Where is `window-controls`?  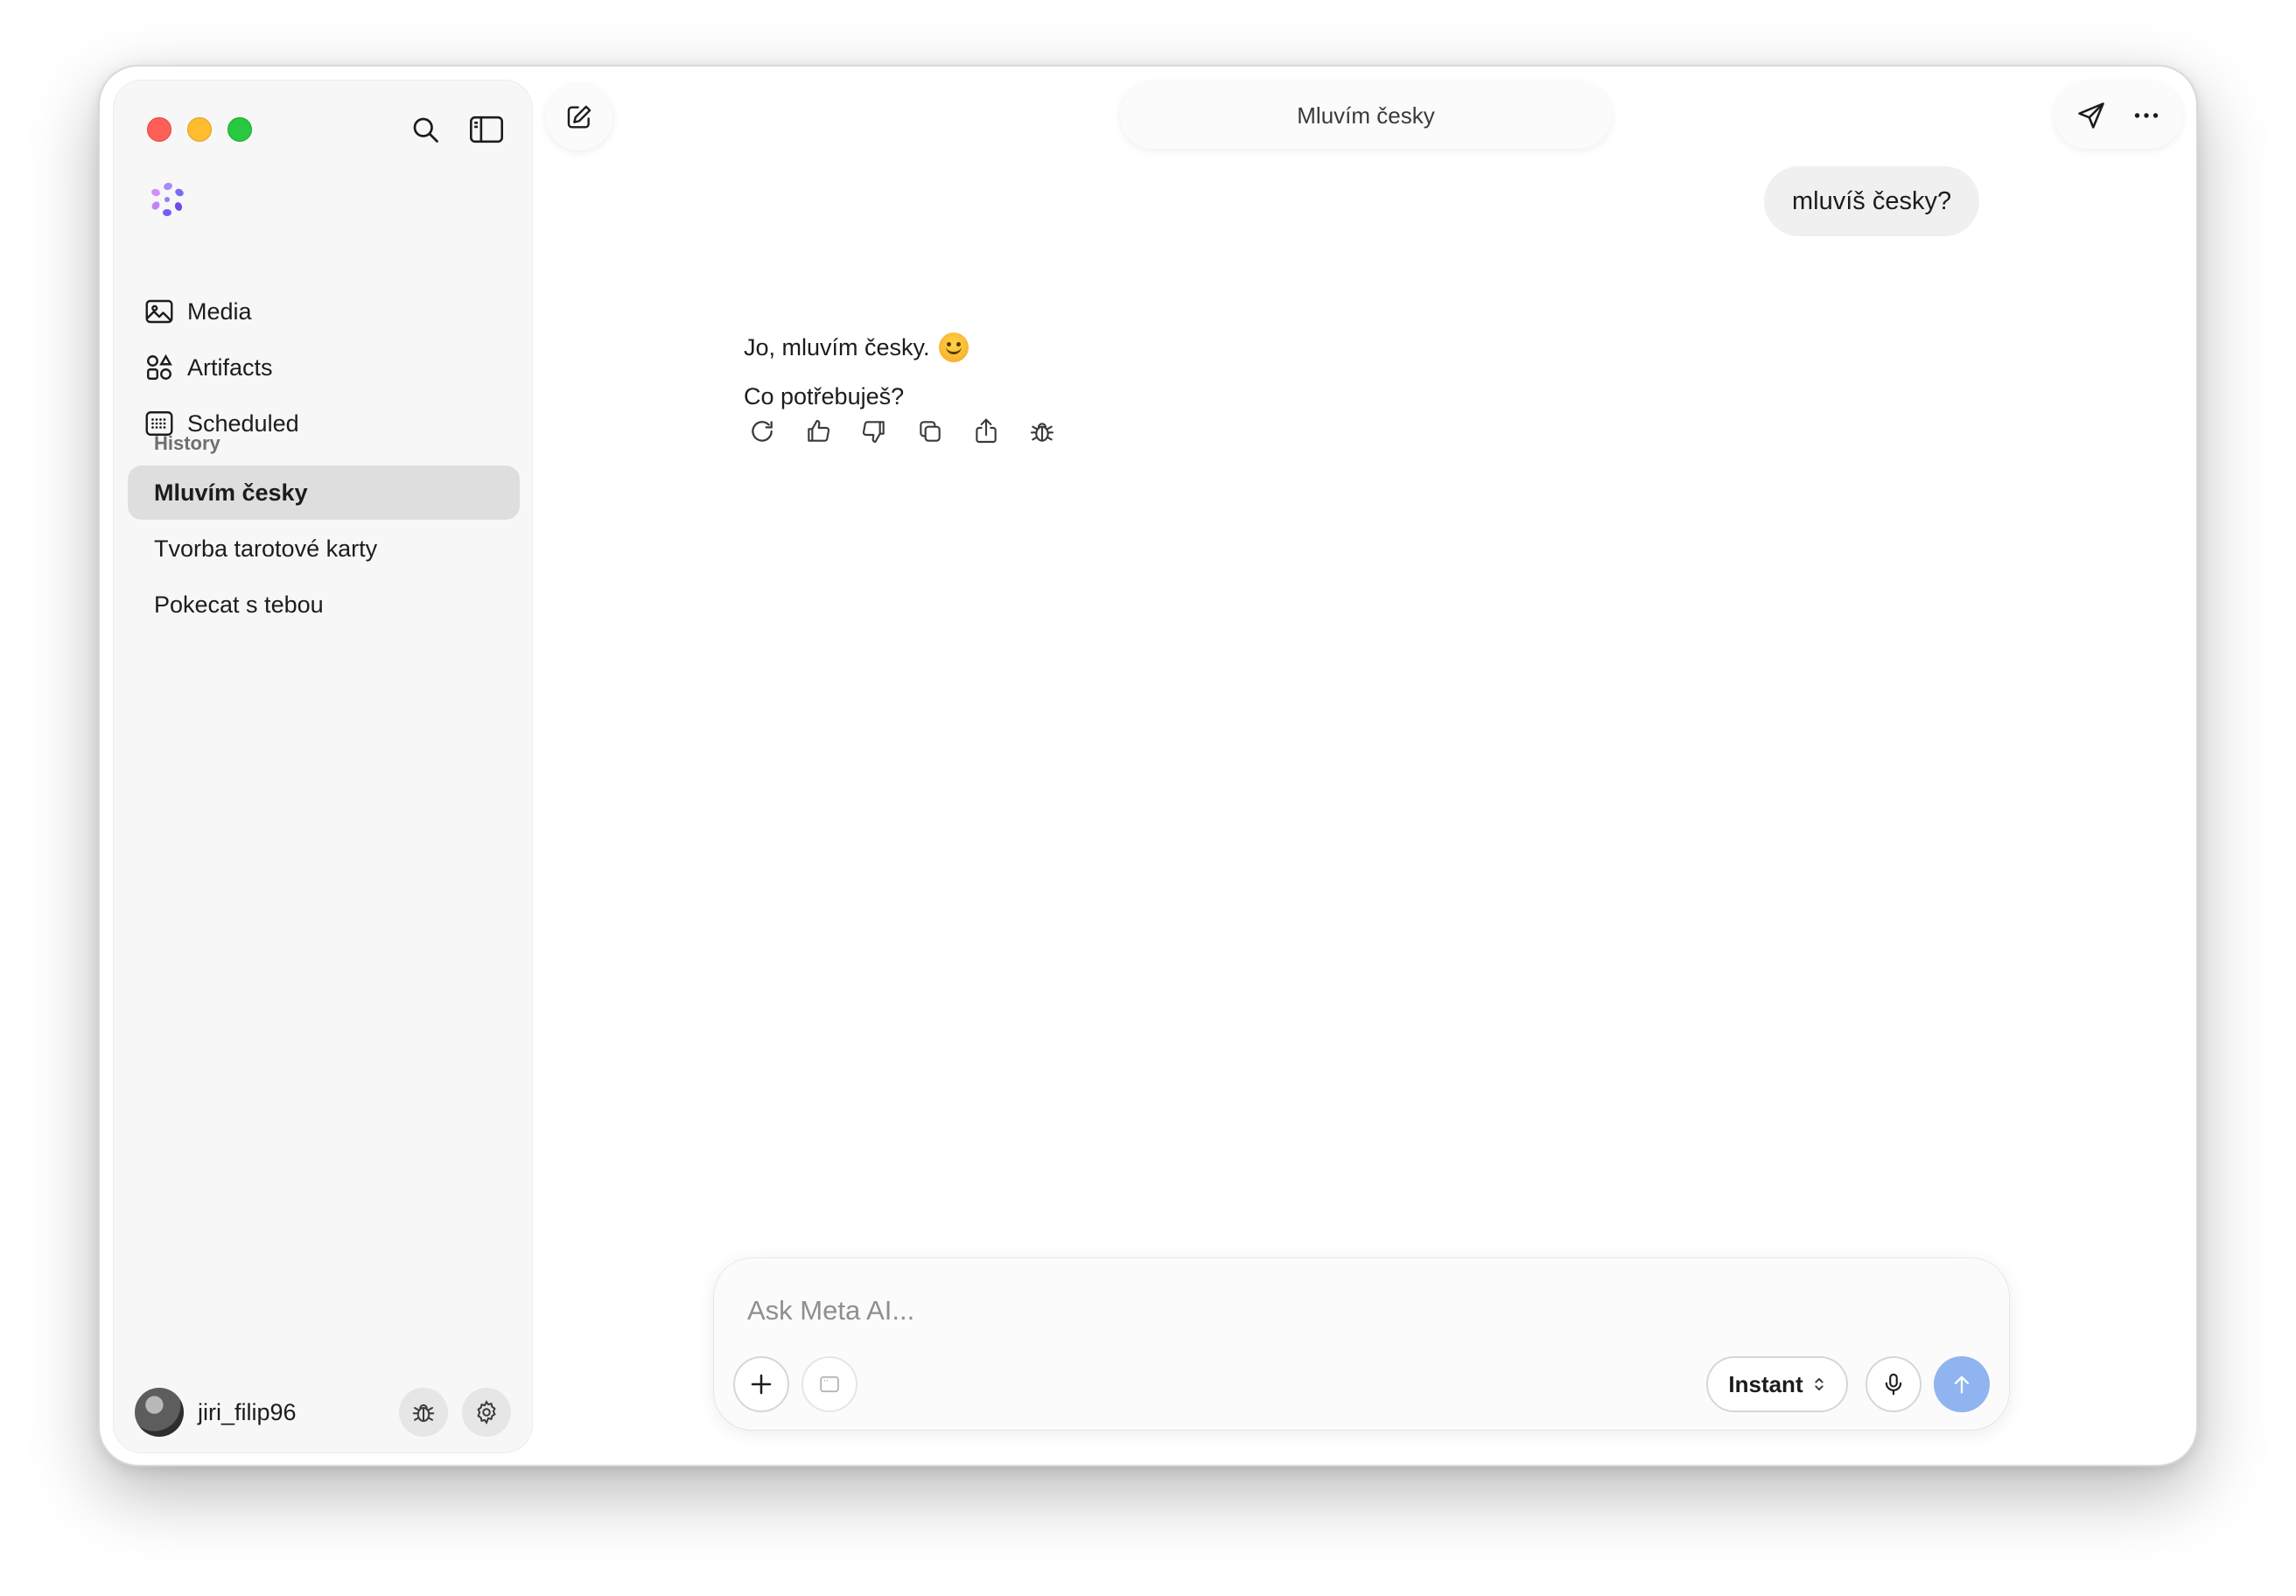 window-controls is located at coordinates (199, 129).